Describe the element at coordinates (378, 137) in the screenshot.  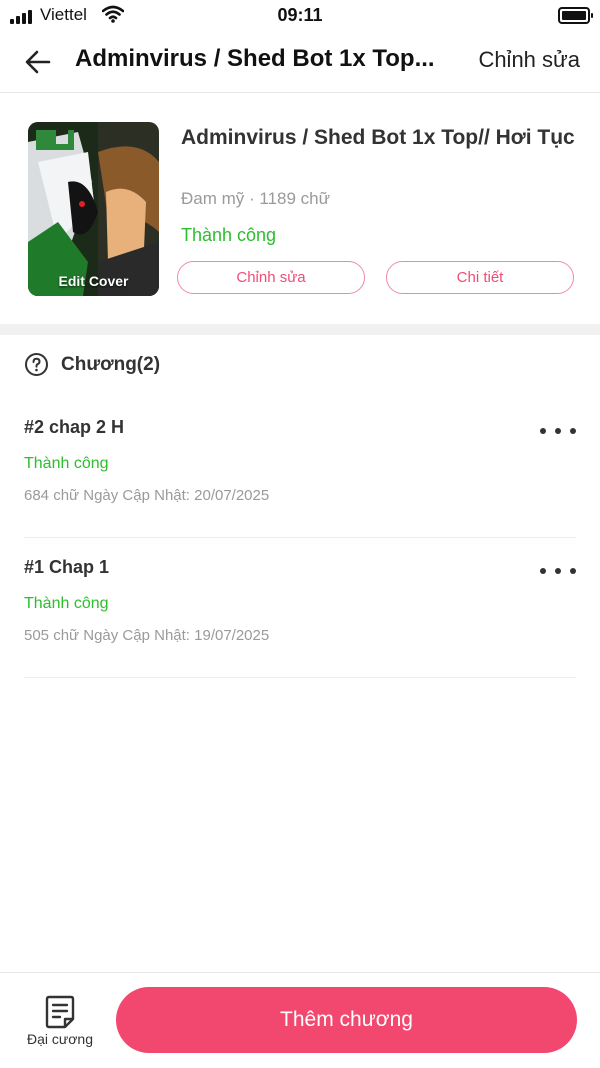
I see `story-title: Adminvirus / Shed Bot 1x Top// Hơi Tục` at that location.